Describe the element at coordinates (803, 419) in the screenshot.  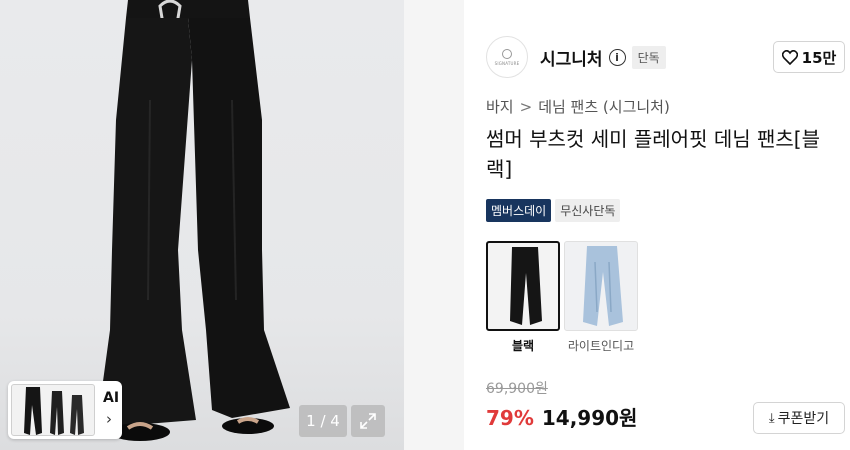
I see `coupon-button-label: 쿠폰받기` at that location.